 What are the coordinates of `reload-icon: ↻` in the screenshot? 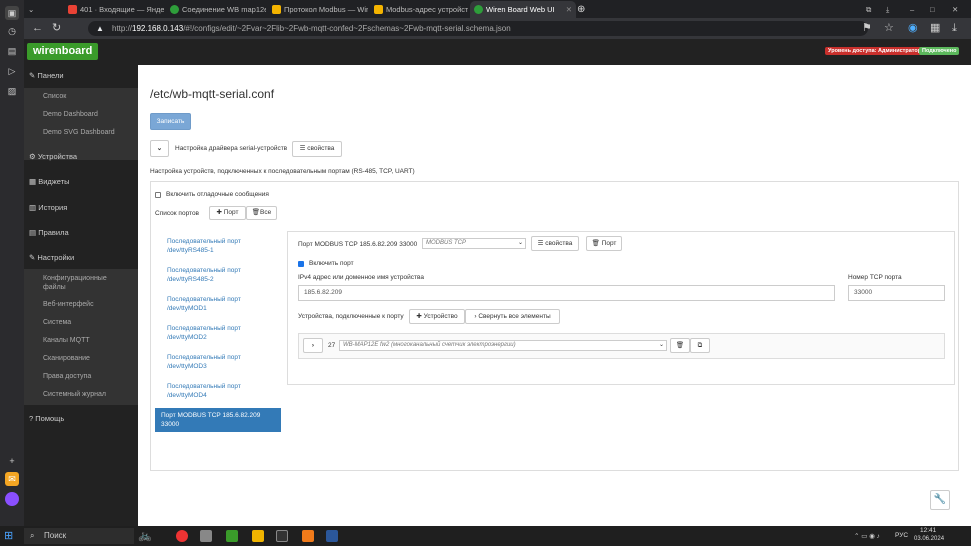 It's located at (56, 28).